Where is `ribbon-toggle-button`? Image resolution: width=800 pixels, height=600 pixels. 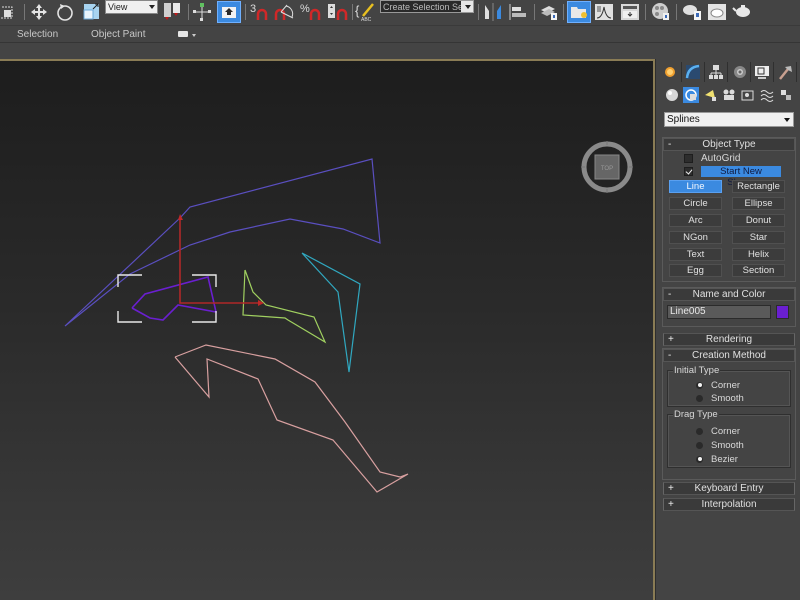 ribbon-toggle-button is located at coordinates (183, 34).